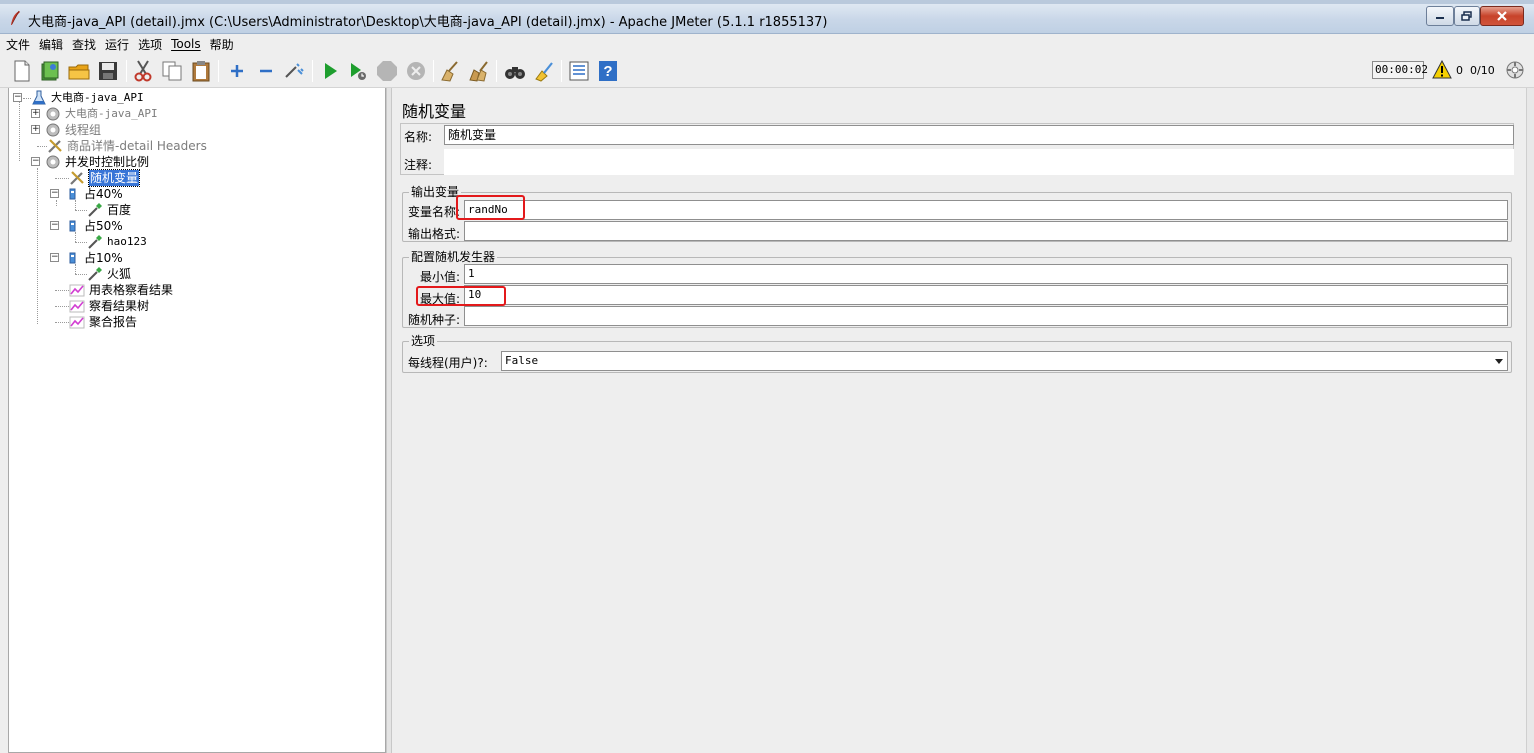 The width and height of the screenshot is (1534, 753). I want to click on tree-node-hao123: hao123, so click(159, 242).